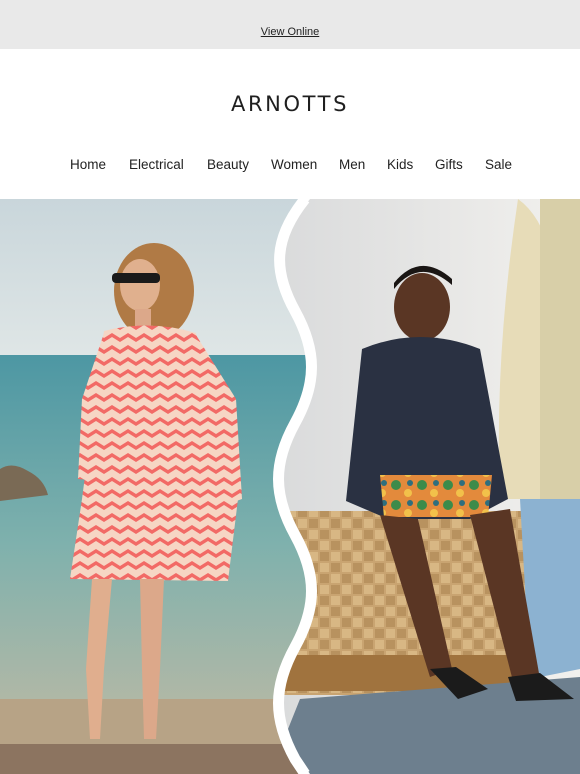 The image size is (580, 774). Describe the element at coordinates (498, 164) in the screenshot. I see `nav-item-sale: Sale` at that location.